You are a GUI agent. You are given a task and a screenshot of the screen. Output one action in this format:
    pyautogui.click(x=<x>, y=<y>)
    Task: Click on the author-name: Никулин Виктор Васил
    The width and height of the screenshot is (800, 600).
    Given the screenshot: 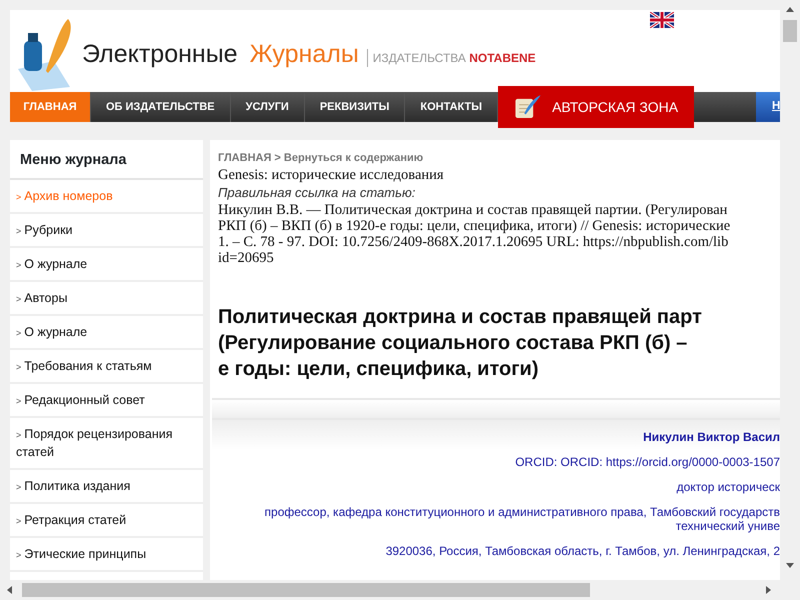 What is the action you would take?
    pyautogui.click(x=711, y=437)
    